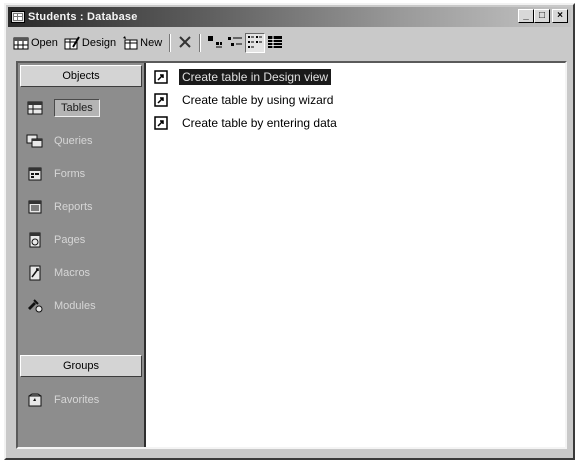  What do you see at coordinates (77, 108) in the screenshot?
I see `object-item-label: Tables` at bounding box center [77, 108].